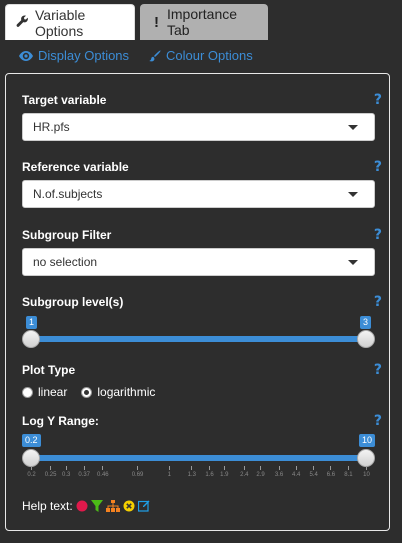  I want to click on select-value: no selection, so click(65, 262).